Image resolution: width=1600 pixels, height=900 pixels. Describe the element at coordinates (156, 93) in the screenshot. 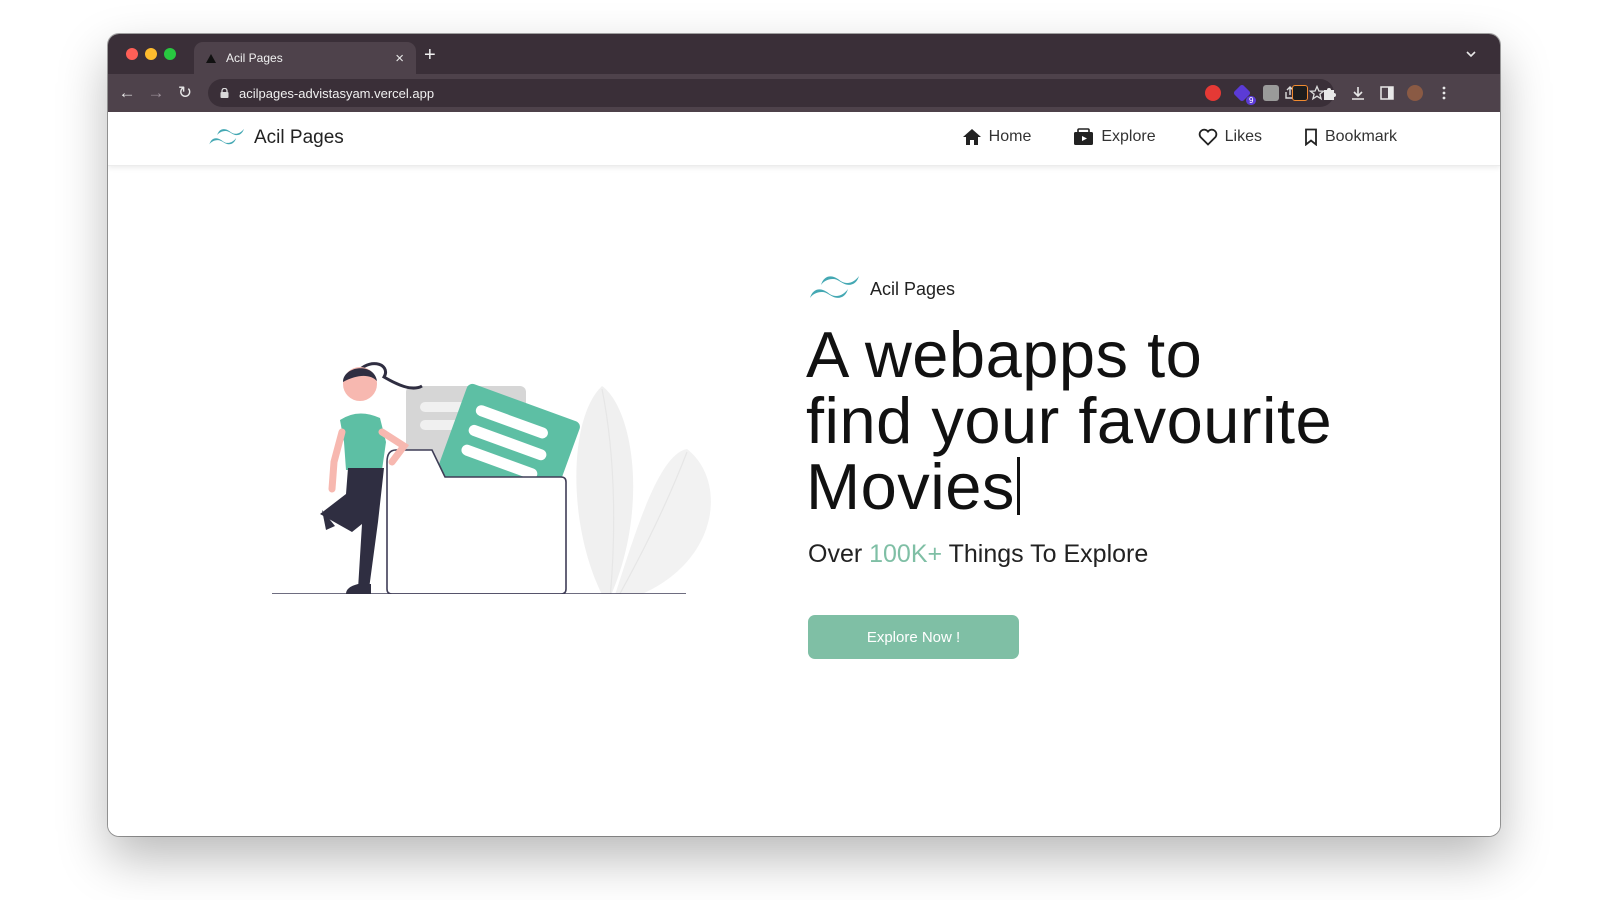

I see `forward-button: →` at that location.